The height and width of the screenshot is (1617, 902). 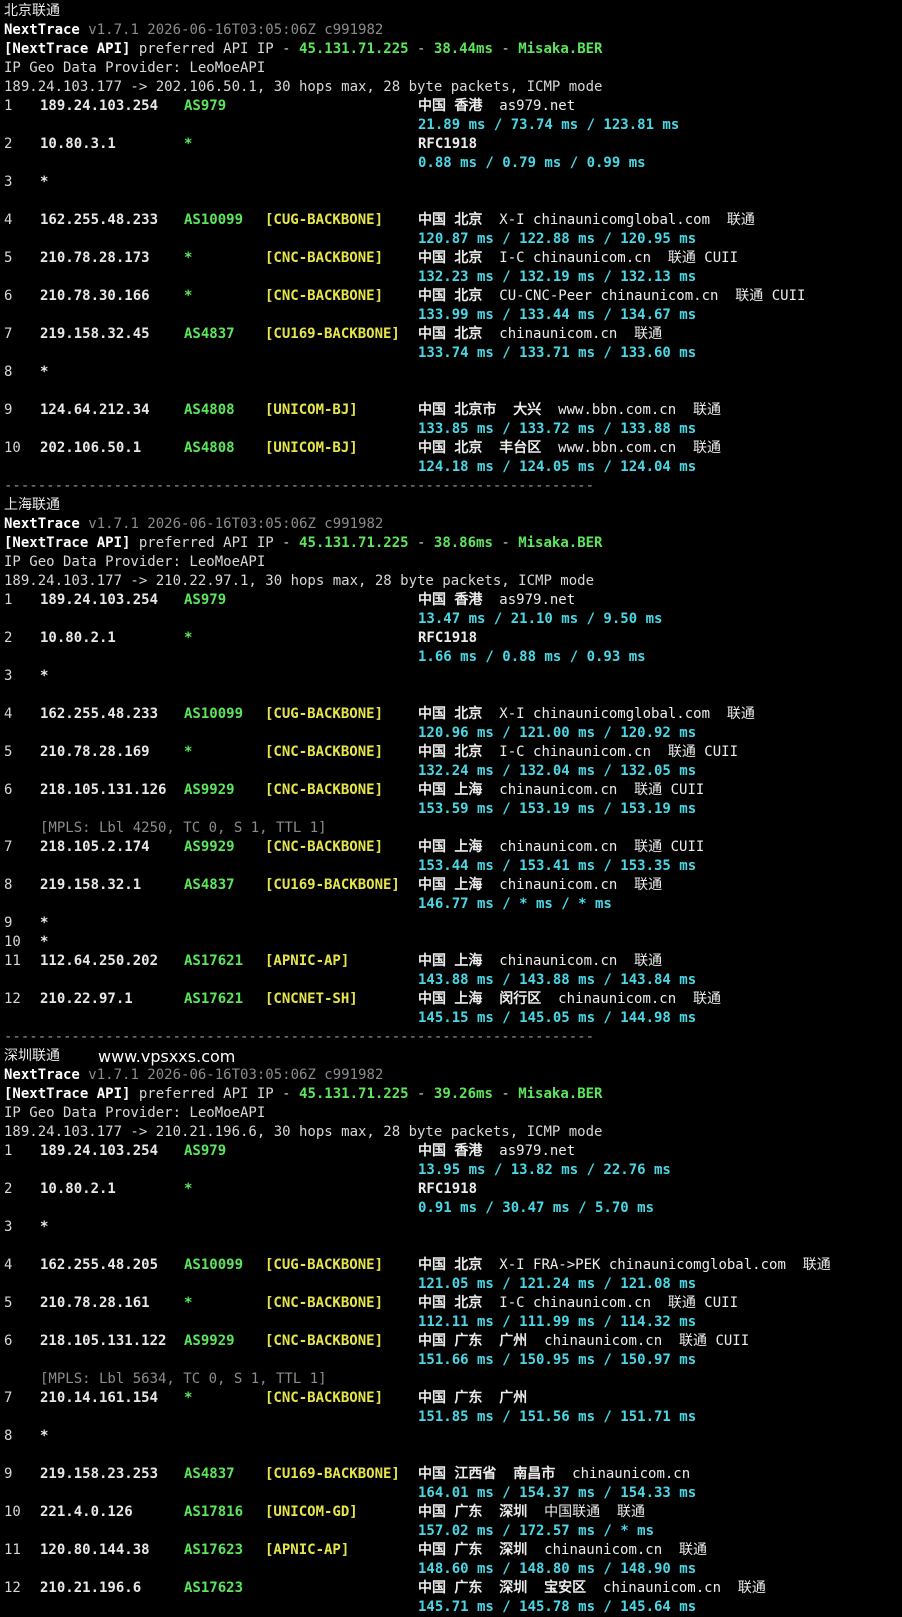 I want to click on hop-number: 3, so click(x=8, y=182).